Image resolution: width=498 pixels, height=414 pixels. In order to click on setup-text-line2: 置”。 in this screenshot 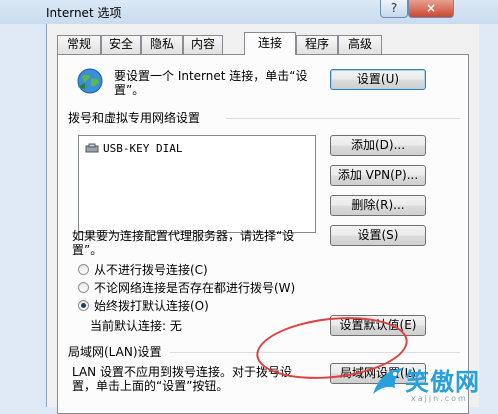, I will do `click(129, 90)`.